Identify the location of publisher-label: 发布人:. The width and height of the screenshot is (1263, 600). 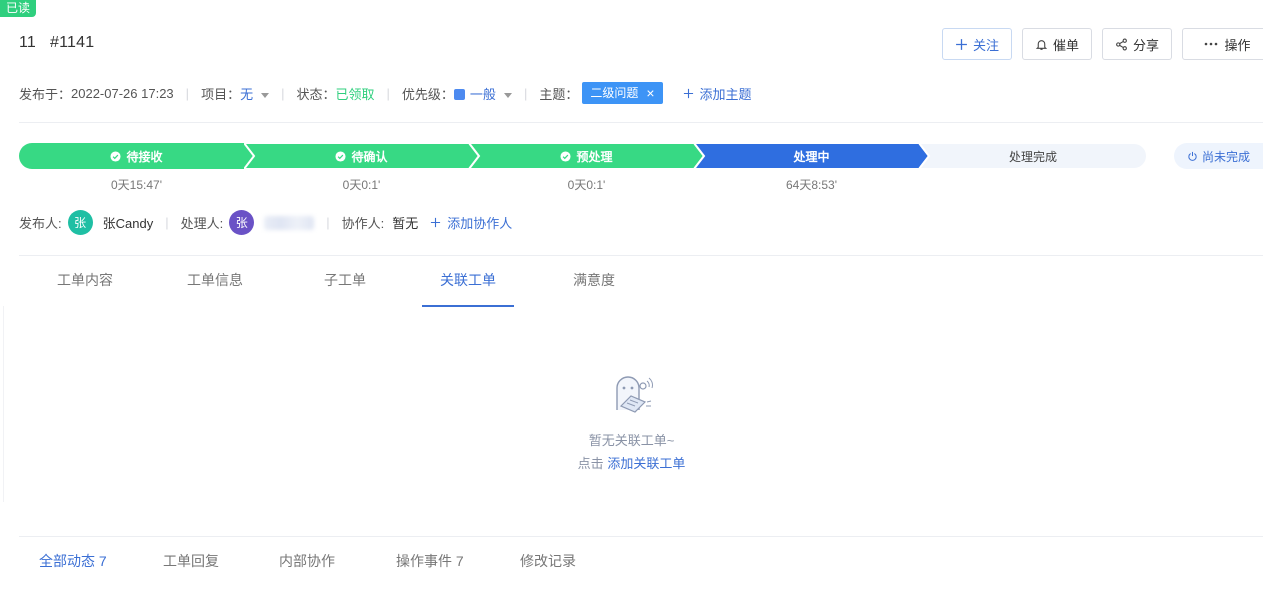
(40, 223).